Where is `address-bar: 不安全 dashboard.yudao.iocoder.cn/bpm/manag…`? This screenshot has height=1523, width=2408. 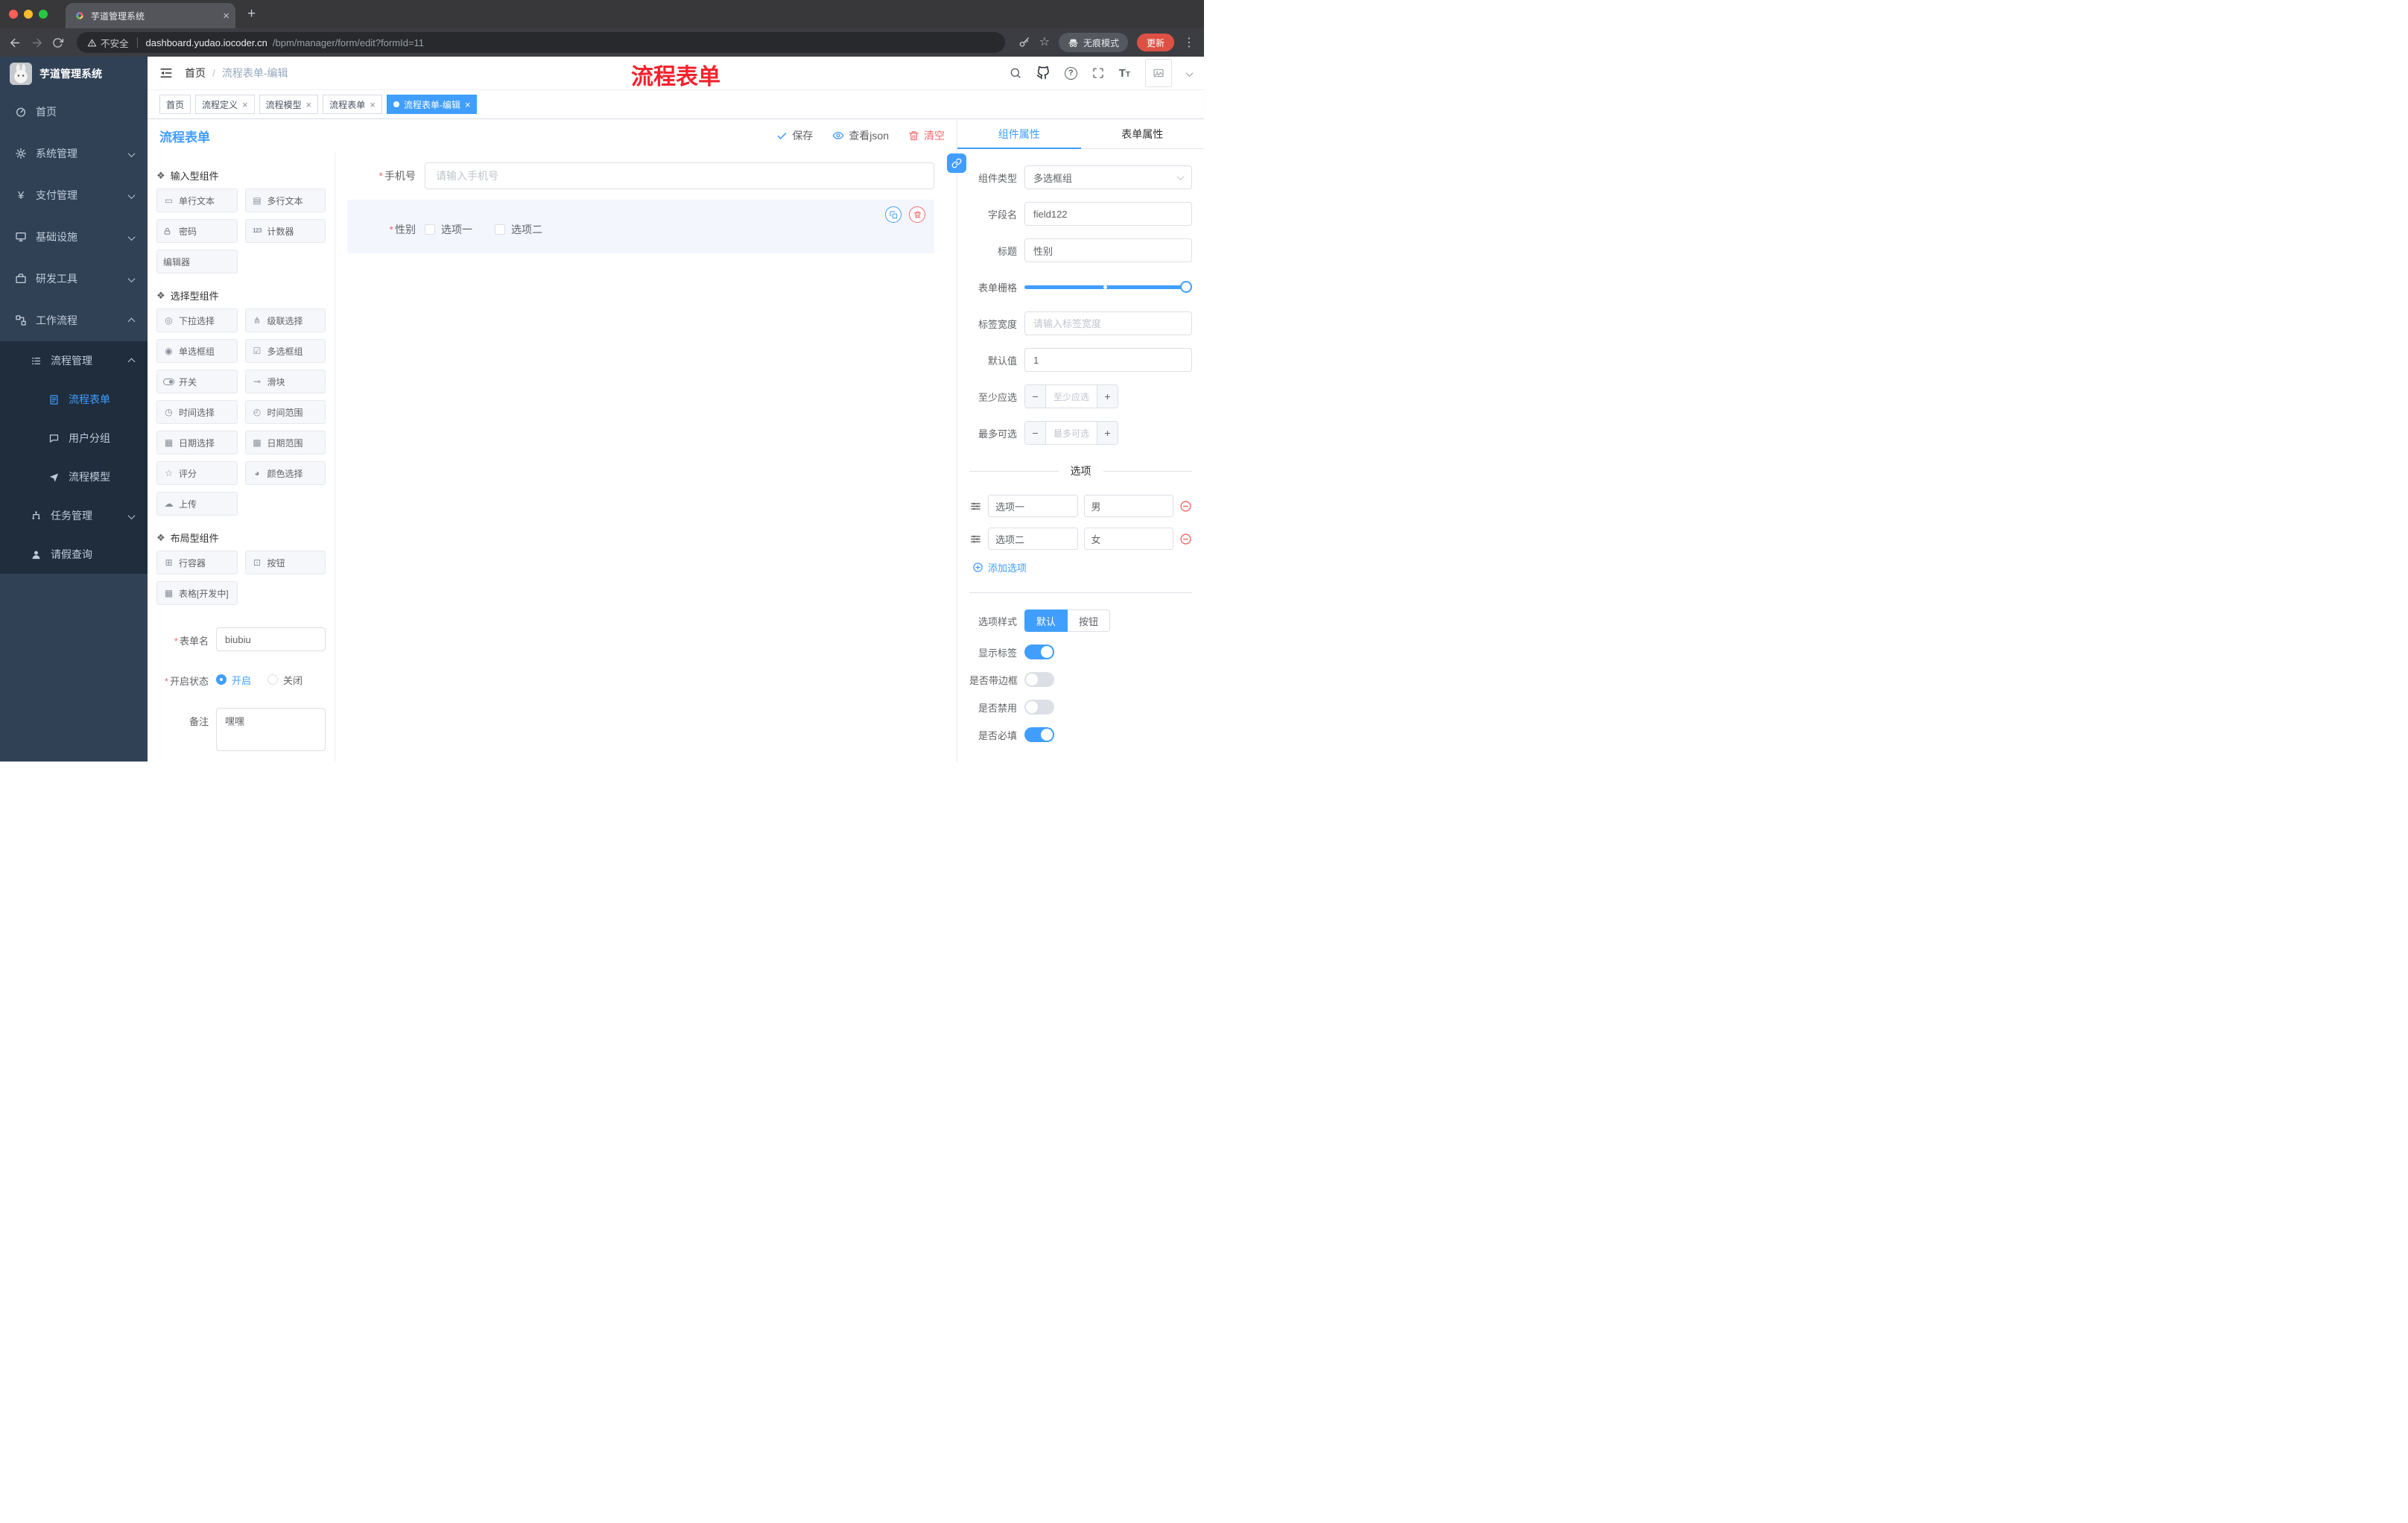 address-bar: 不安全 dashboard.yudao.iocoder.cn/bpm/manag… is located at coordinates (541, 43).